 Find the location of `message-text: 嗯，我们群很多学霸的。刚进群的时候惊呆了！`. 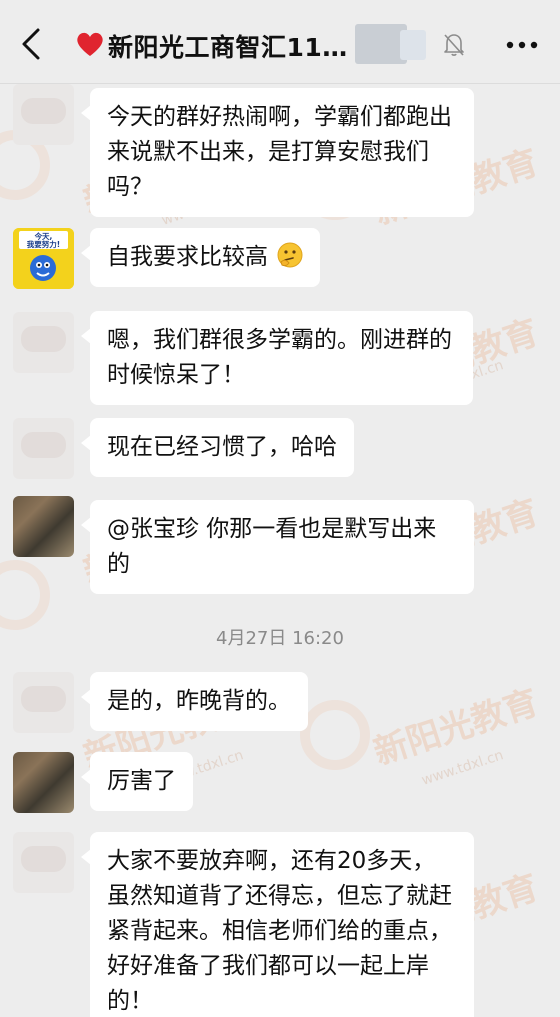

message-text: 嗯，我们群很多学霸的。刚进群的时候惊呆了！ is located at coordinates (279, 357).